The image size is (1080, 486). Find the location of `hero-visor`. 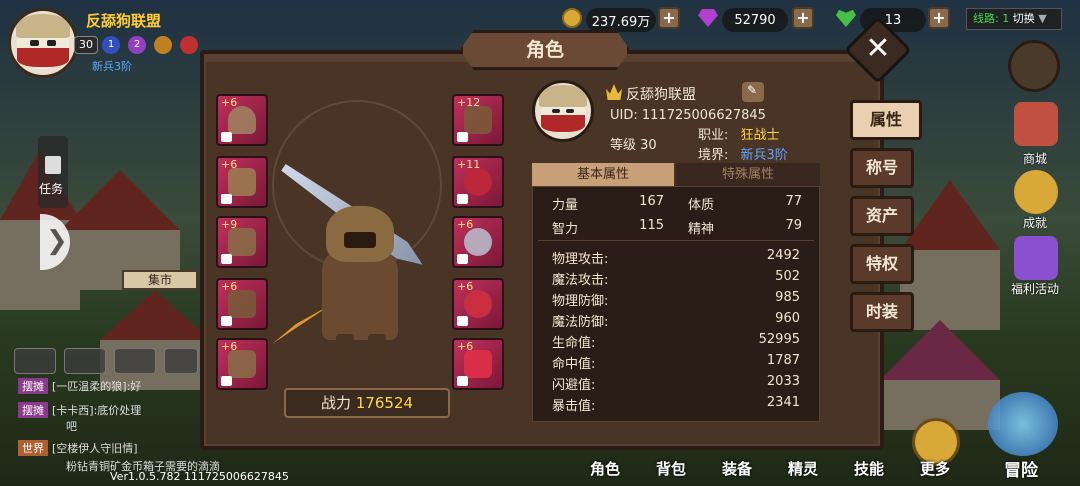

hero-visor is located at coordinates (360, 240).